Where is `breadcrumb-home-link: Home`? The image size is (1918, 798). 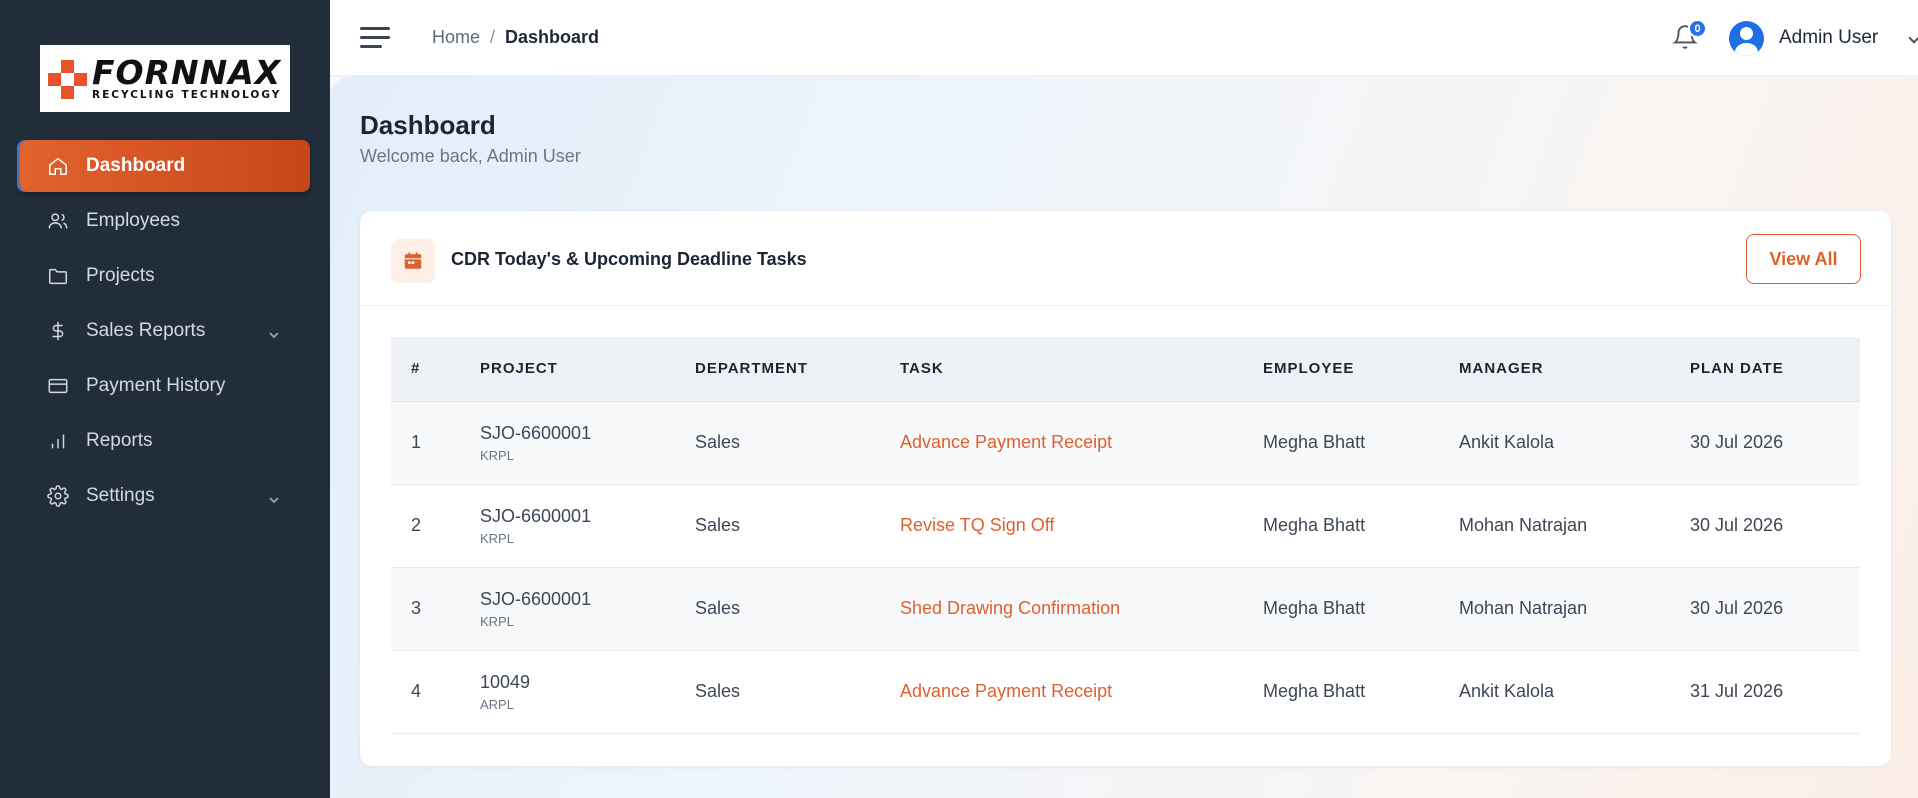 breadcrumb-home-link: Home is located at coordinates (456, 37).